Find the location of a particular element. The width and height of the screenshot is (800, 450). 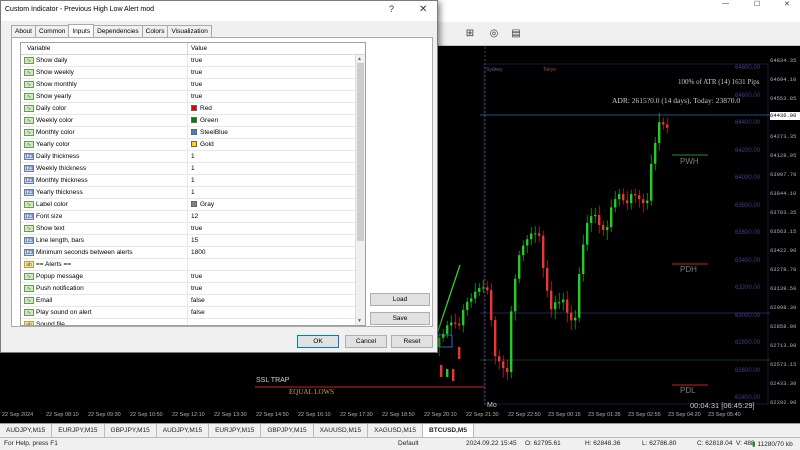

parameter-row: ∿ Weekly color Green is located at coordinates (188, 121).